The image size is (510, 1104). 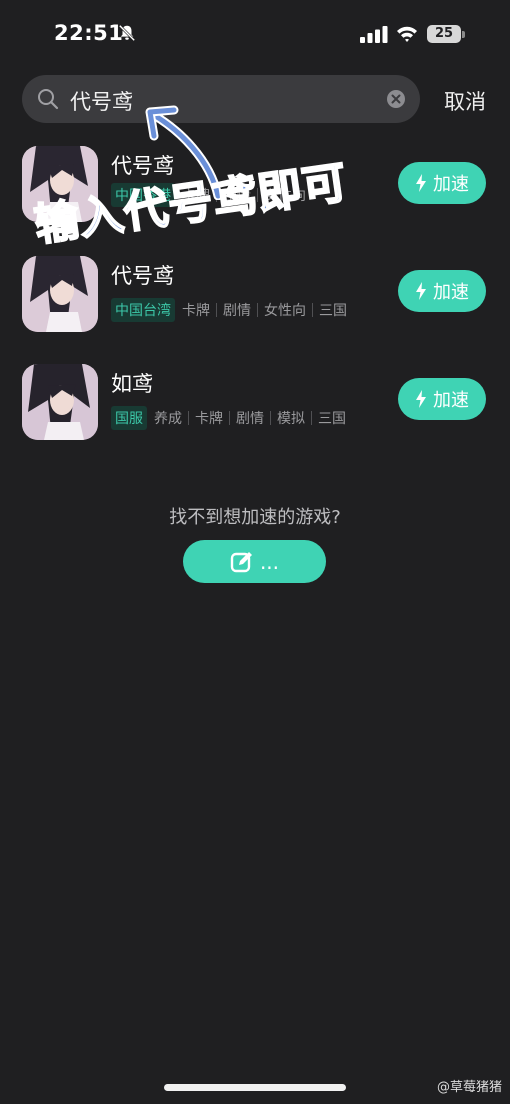 I want to click on cancel-button: 取消, so click(x=465, y=101).